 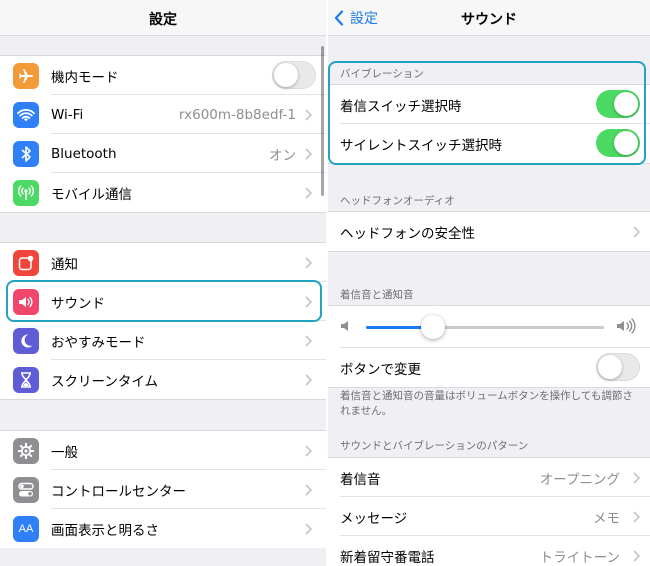 I want to click on cellular-label: モバイル通信, so click(x=91, y=194).